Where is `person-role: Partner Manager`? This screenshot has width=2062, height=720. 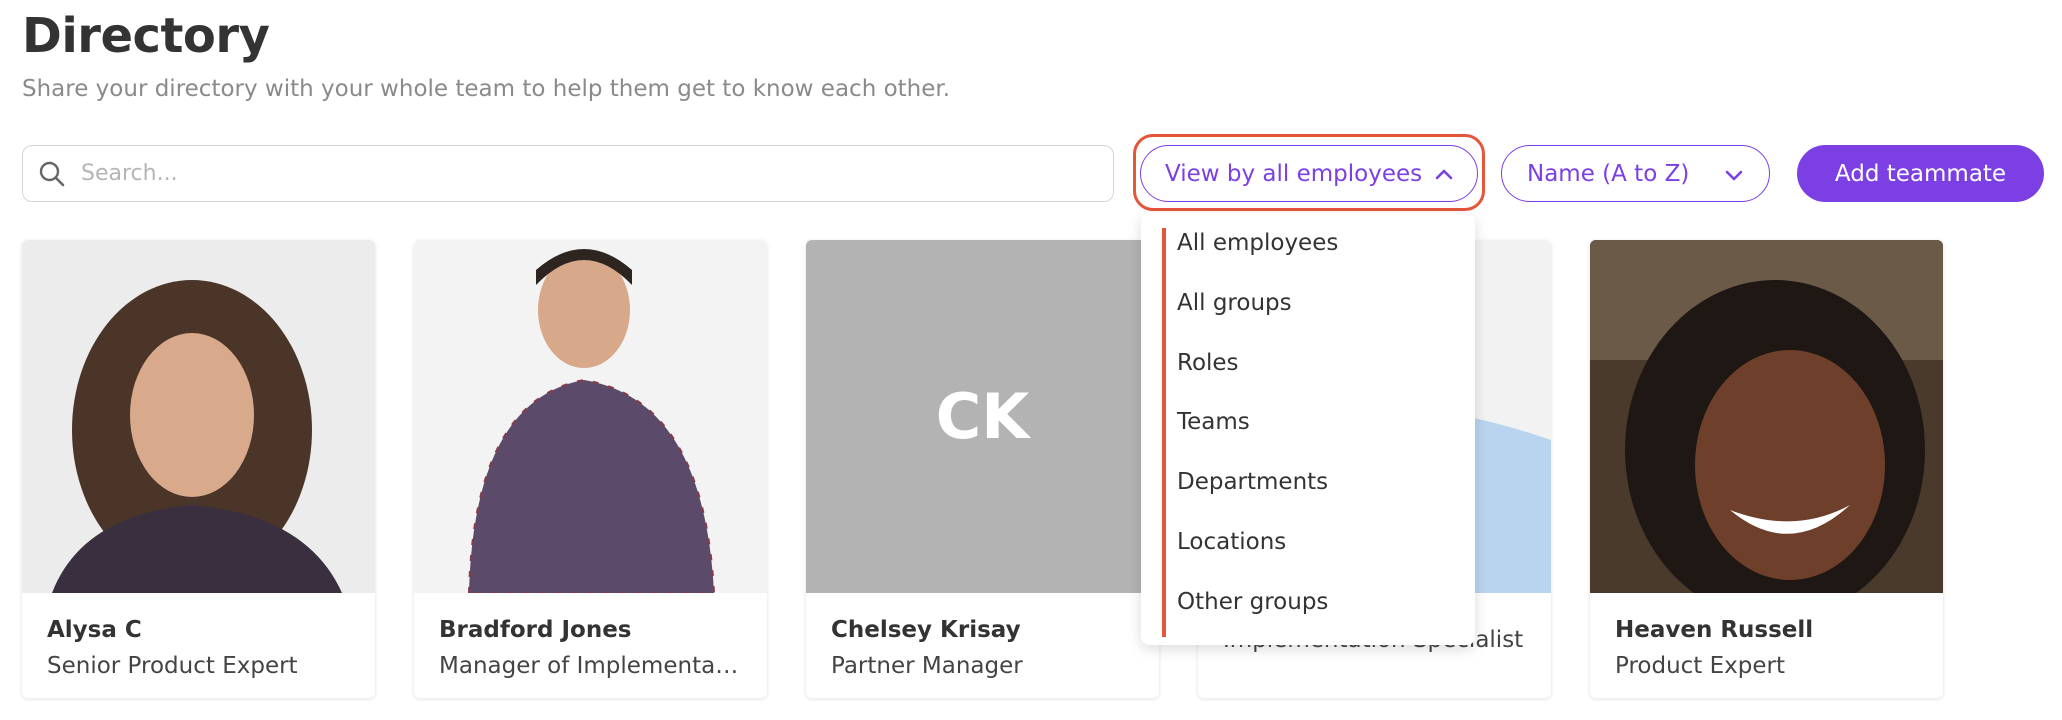
person-role: Partner Manager is located at coordinates (927, 666).